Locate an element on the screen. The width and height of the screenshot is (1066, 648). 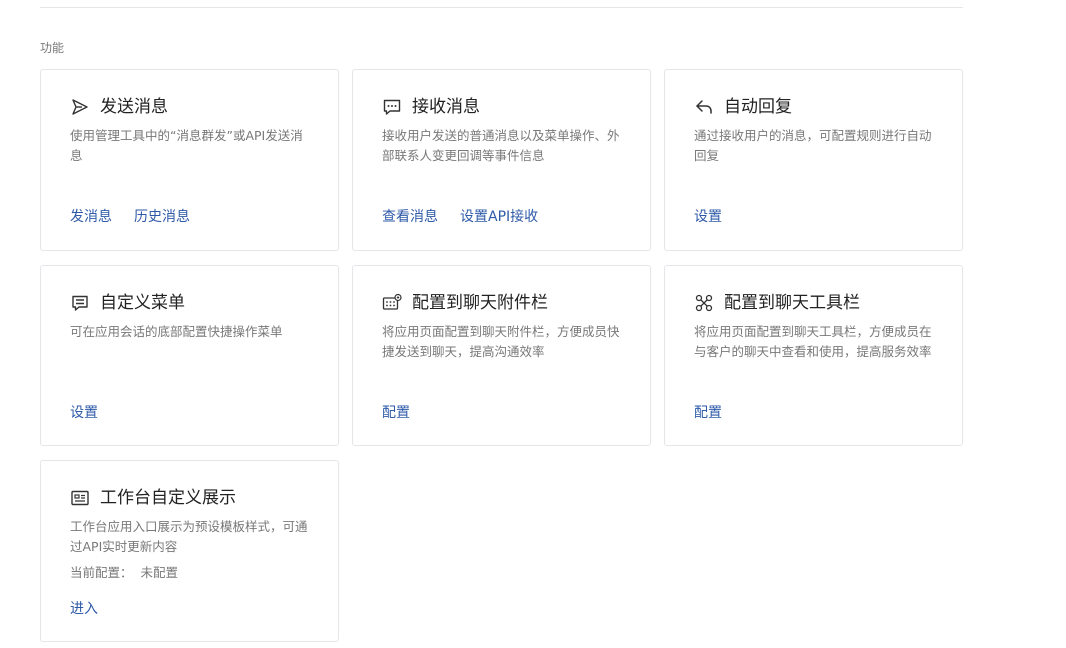
card-title: 发送消息 is located at coordinates (134, 107).